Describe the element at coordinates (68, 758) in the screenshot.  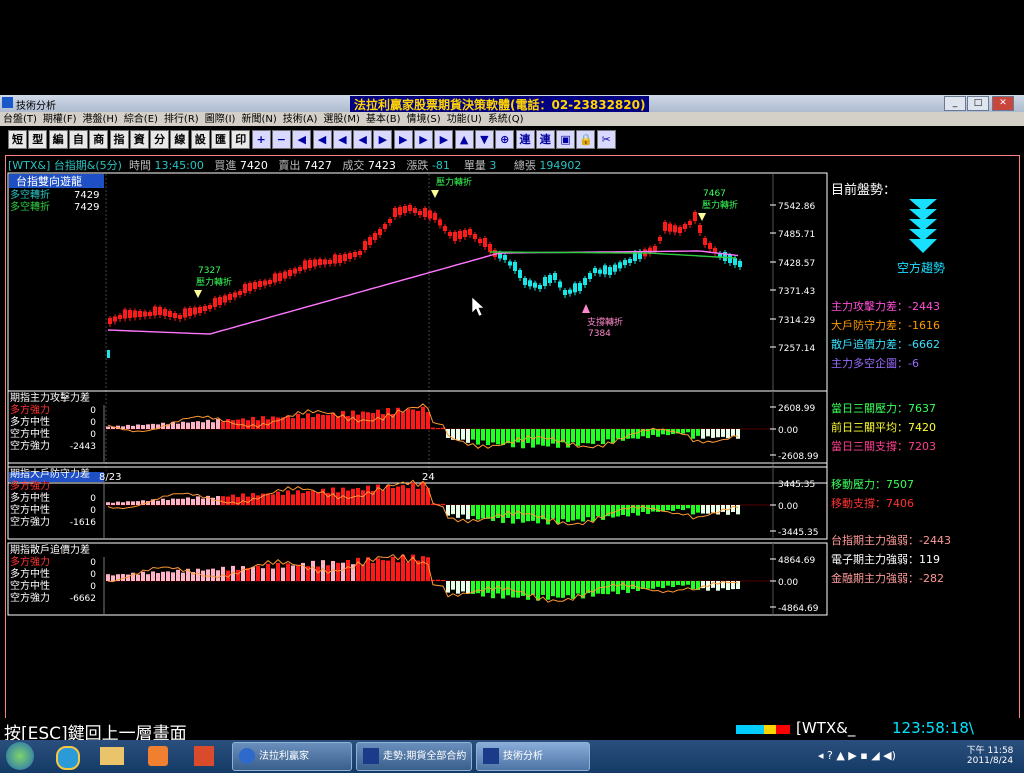
I see `ie-icon` at that location.